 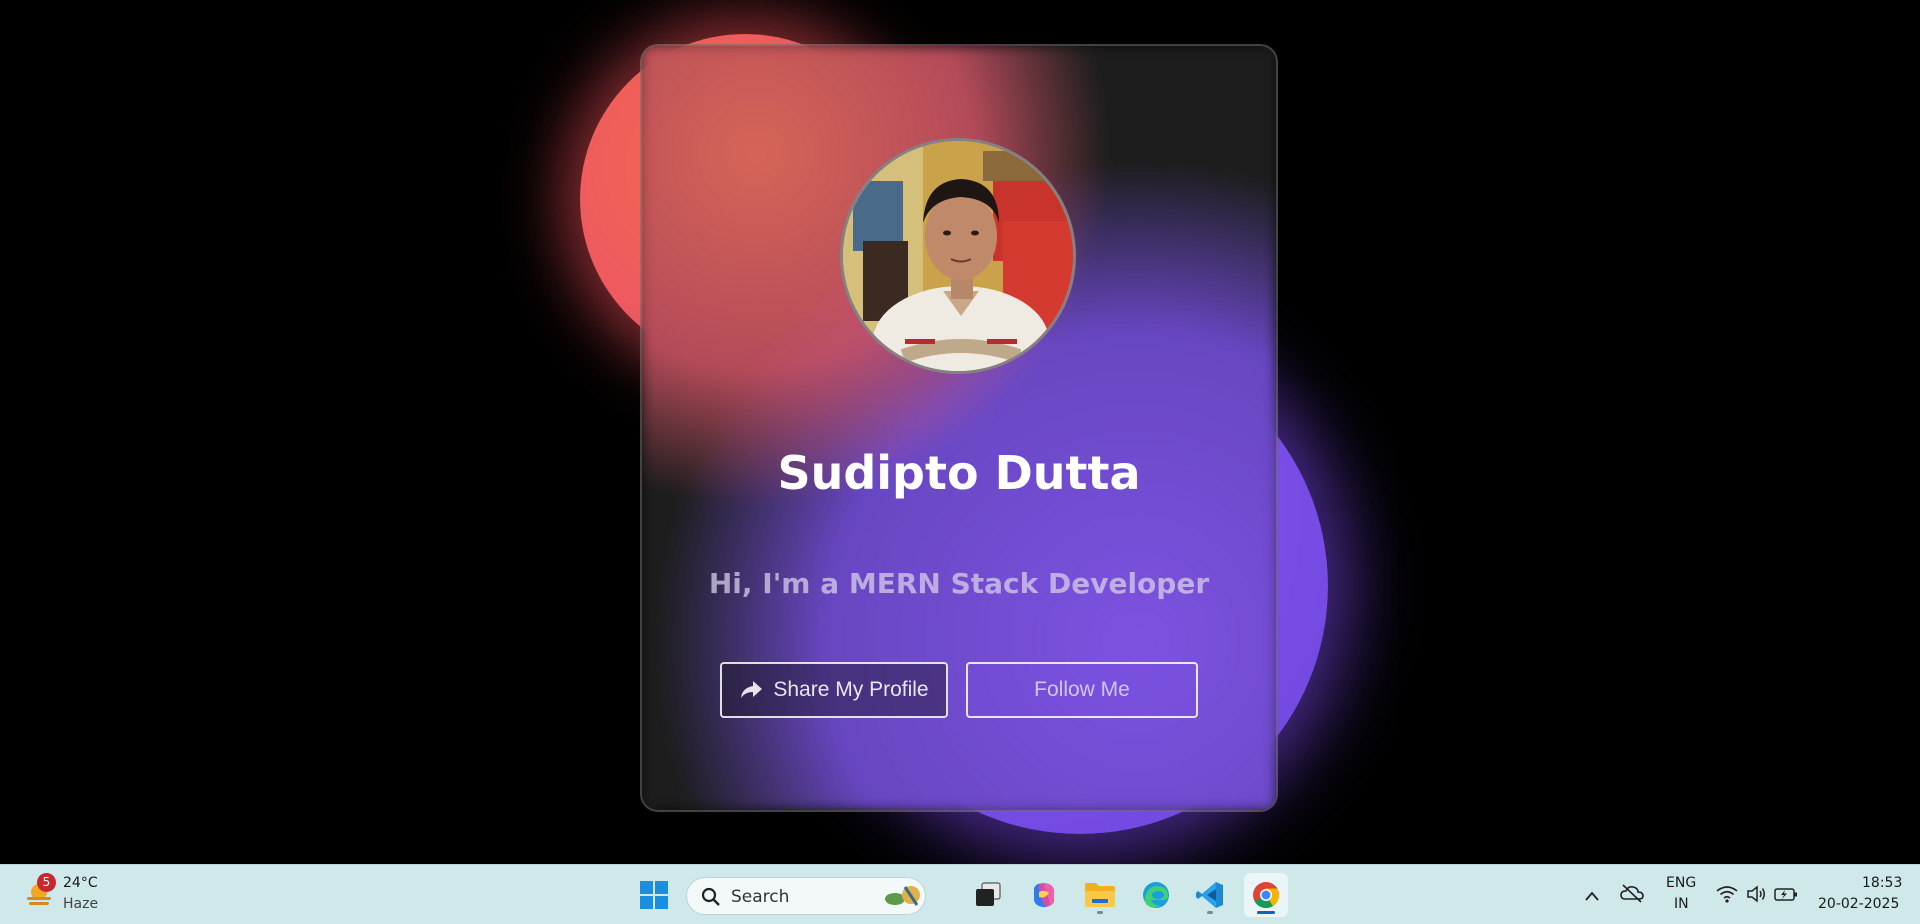 I want to click on weather-notification-badge: 5, so click(x=46, y=882).